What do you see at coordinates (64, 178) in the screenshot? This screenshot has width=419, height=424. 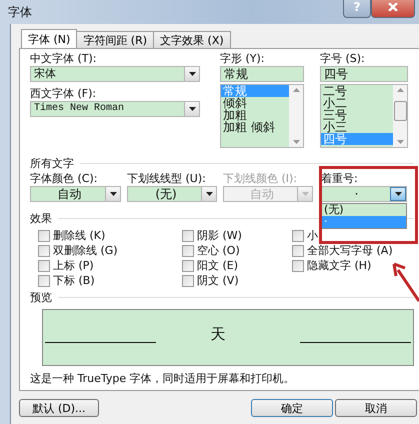 I see `field-label: 字体颜色 (C):` at bounding box center [64, 178].